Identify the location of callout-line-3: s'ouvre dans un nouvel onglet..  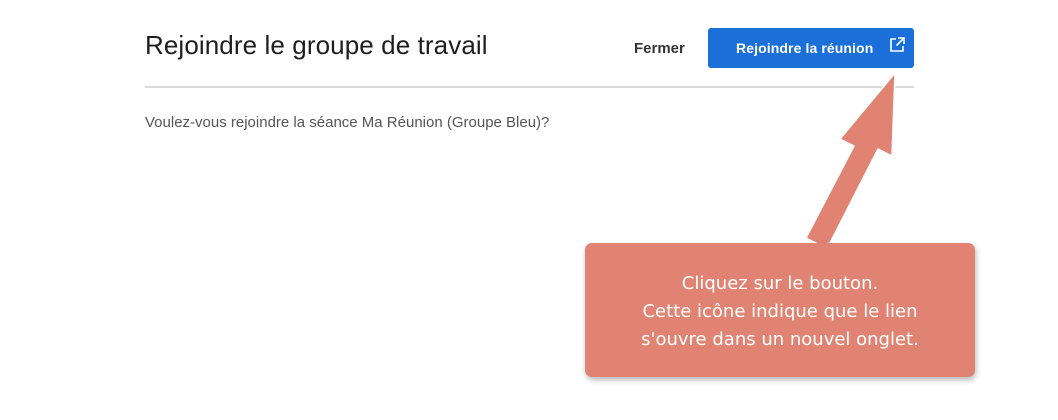
(780, 339).